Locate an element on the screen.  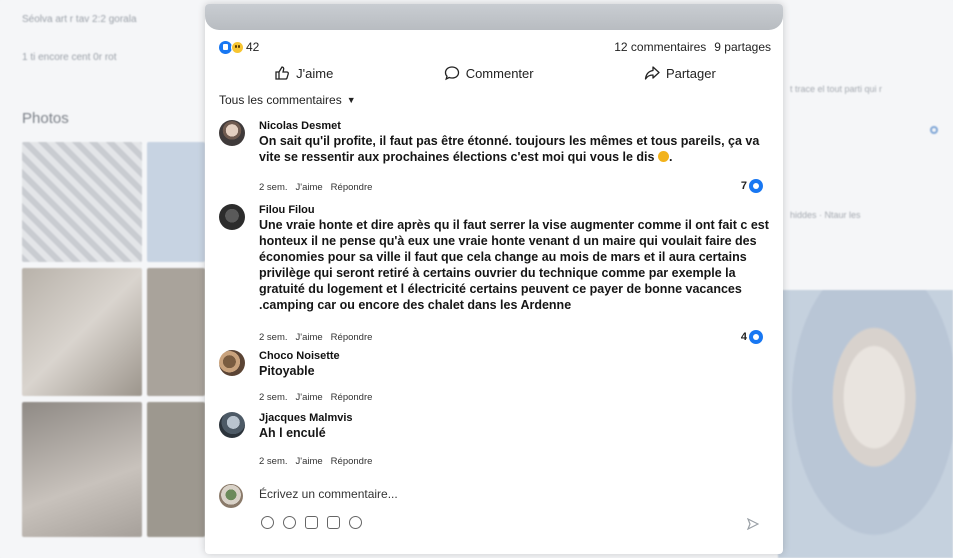
like-button: J'aime is located at coordinates (303, 73).